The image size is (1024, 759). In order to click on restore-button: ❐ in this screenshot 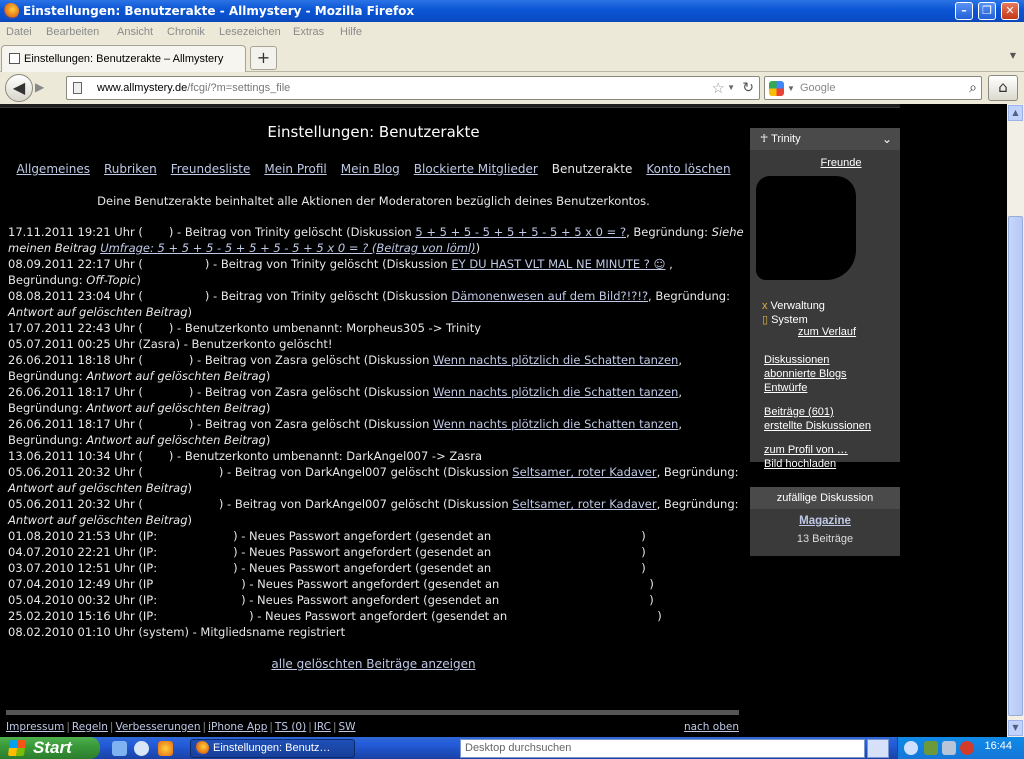, I will do `click(987, 11)`.